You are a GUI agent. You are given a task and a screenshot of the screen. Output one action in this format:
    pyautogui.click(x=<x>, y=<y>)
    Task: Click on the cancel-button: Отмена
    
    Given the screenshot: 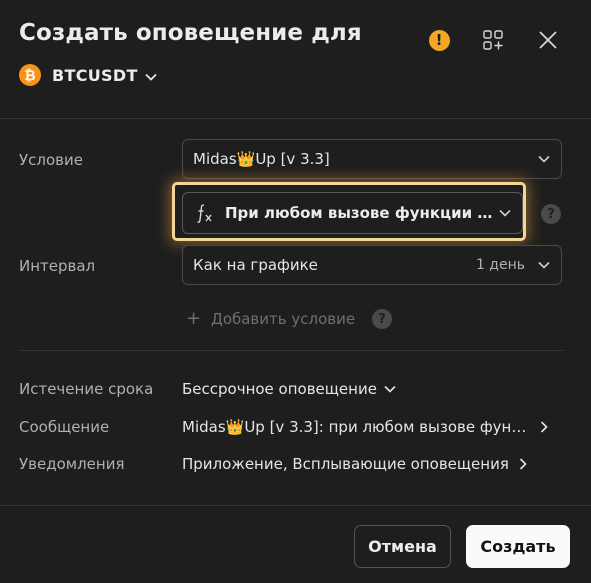 What is the action you would take?
    pyautogui.click(x=402, y=546)
    